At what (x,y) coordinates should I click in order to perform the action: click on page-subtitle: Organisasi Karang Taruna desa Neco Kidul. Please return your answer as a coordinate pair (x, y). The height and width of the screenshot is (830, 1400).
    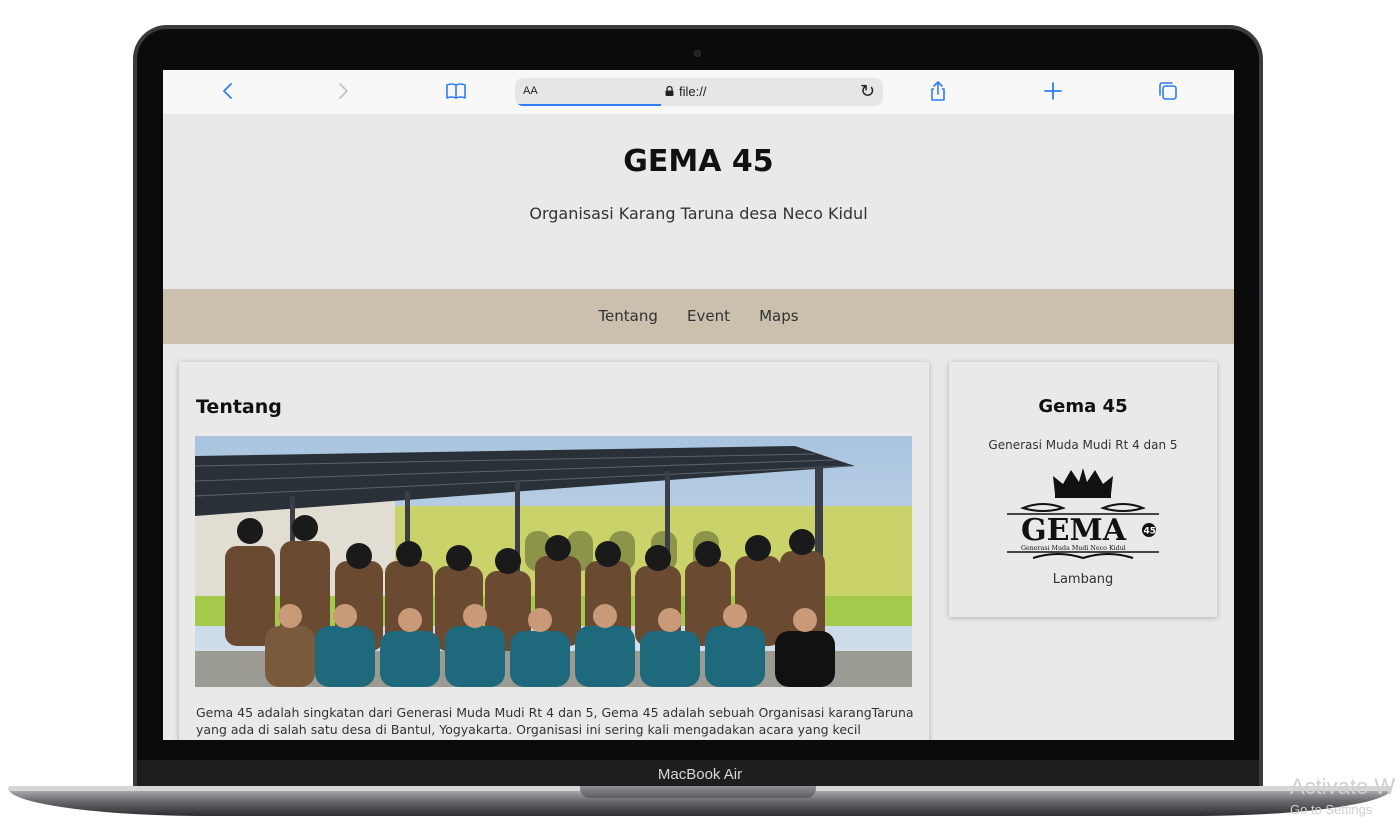
    Looking at the image, I should click on (698, 213).